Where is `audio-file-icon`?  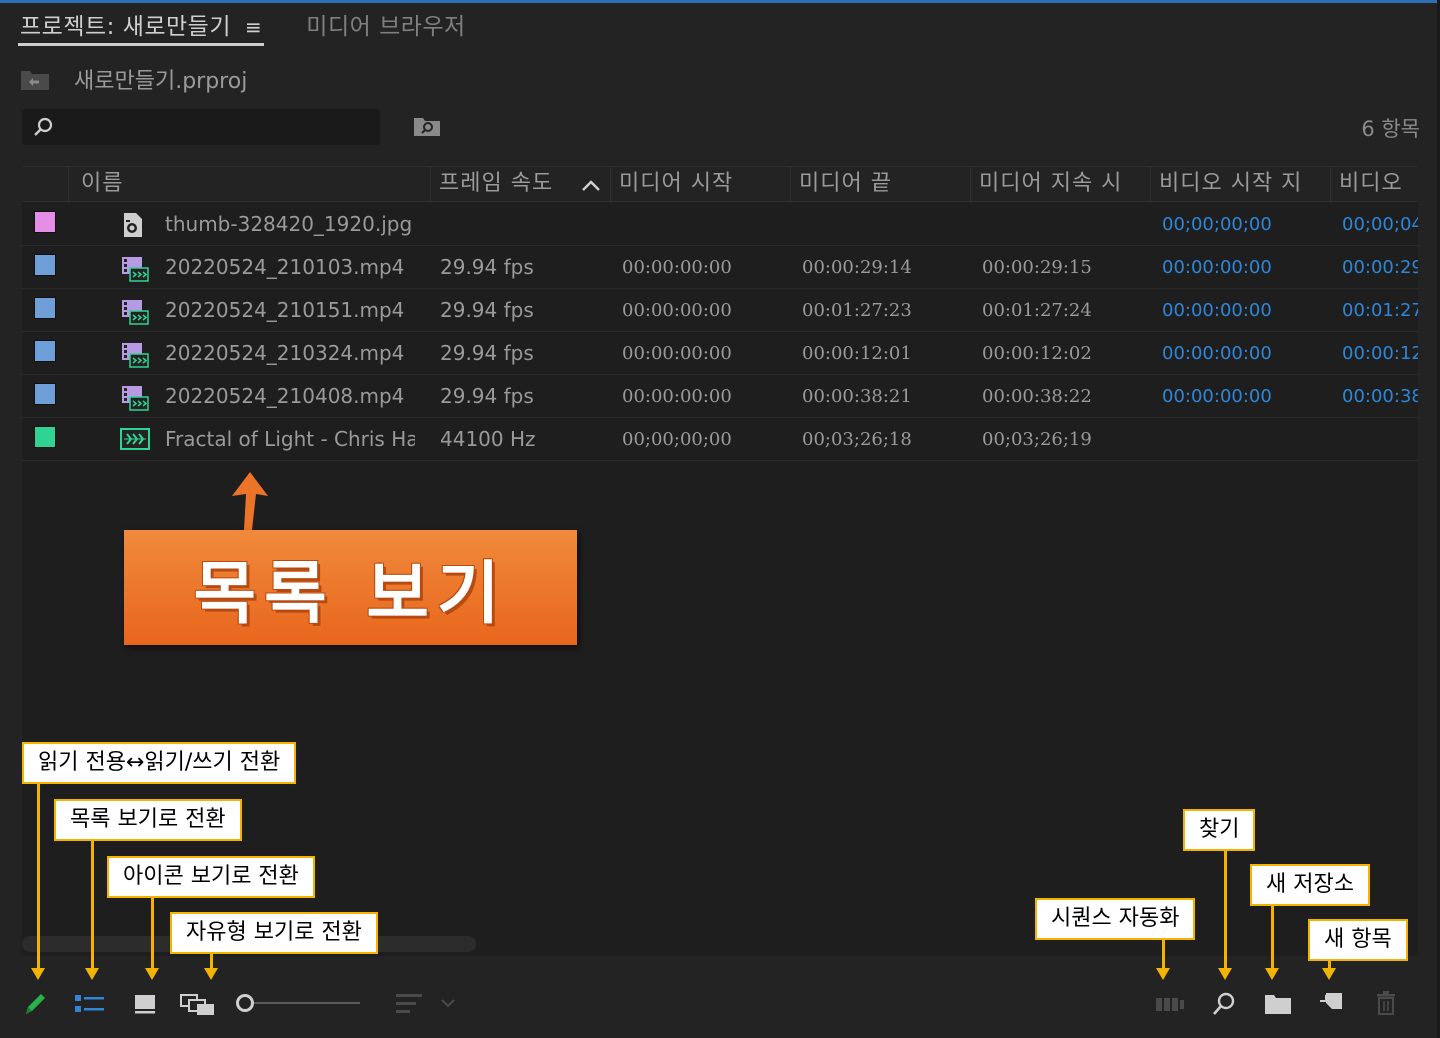 audio-file-icon is located at coordinates (135, 441).